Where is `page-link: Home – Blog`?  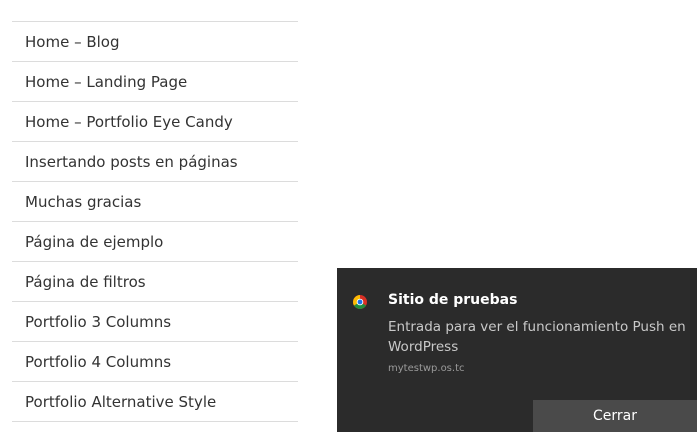
page-link: Home – Blog is located at coordinates (155, 42).